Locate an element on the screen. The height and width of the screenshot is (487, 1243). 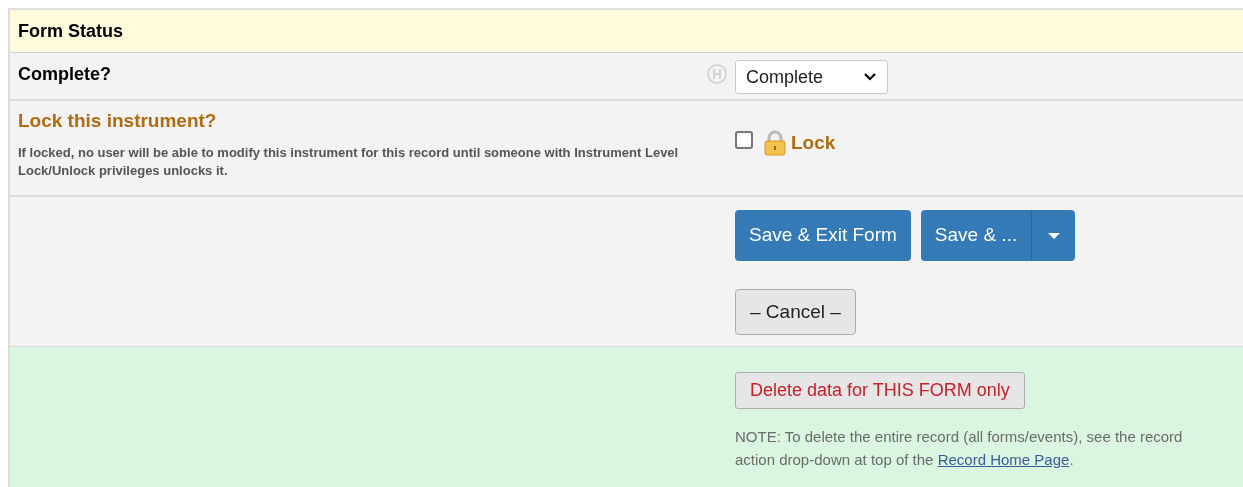
delete-note: NOTE: To delete the entire record (all forms/events), see the record action drop-down at top of the Record Home Page. is located at coordinates (959, 448).